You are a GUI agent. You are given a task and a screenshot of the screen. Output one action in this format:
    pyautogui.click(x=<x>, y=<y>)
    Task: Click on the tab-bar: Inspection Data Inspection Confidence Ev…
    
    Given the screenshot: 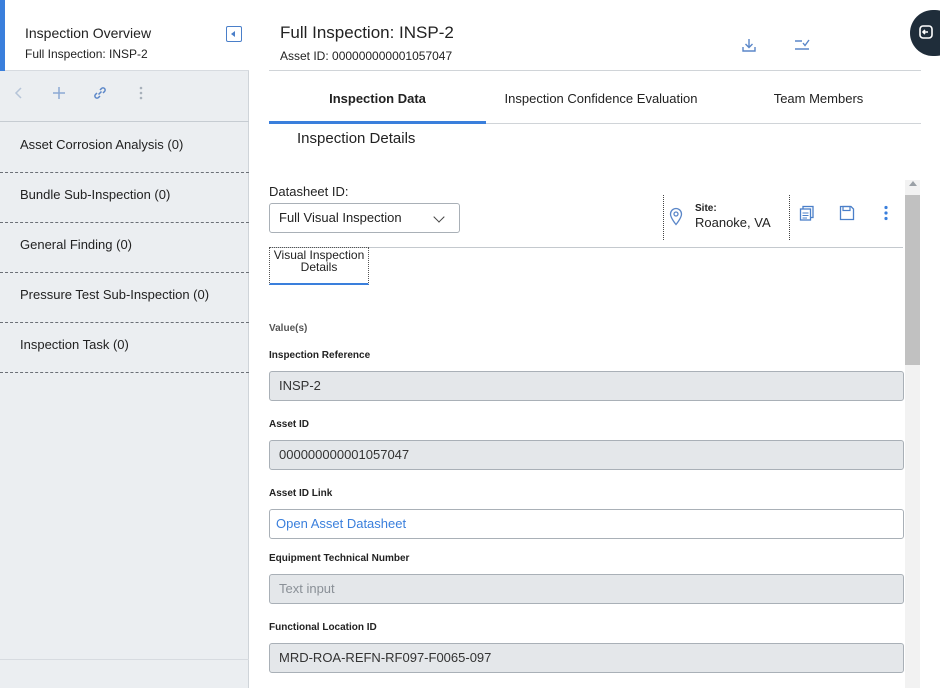 What is the action you would take?
    pyautogui.click(x=595, y=104)
    